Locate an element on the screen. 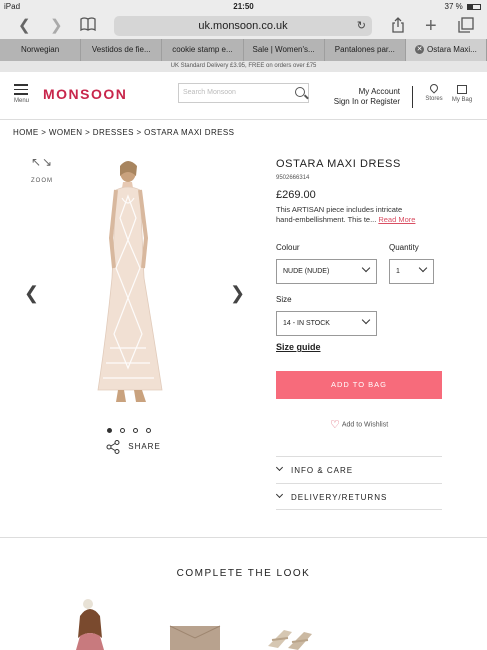  quantity-value: 1 is located at coordinates (398, 271).